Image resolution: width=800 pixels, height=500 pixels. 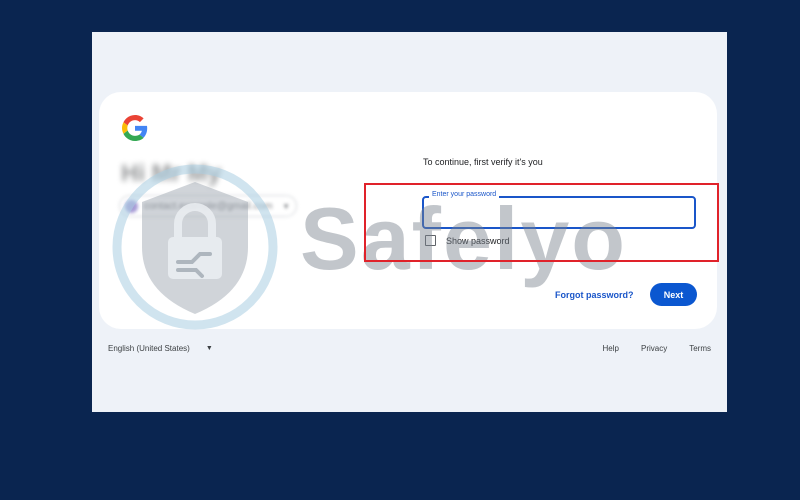 I want to click on verify-instruction: To continue, first verify it's you, so click(x=483, y=162).